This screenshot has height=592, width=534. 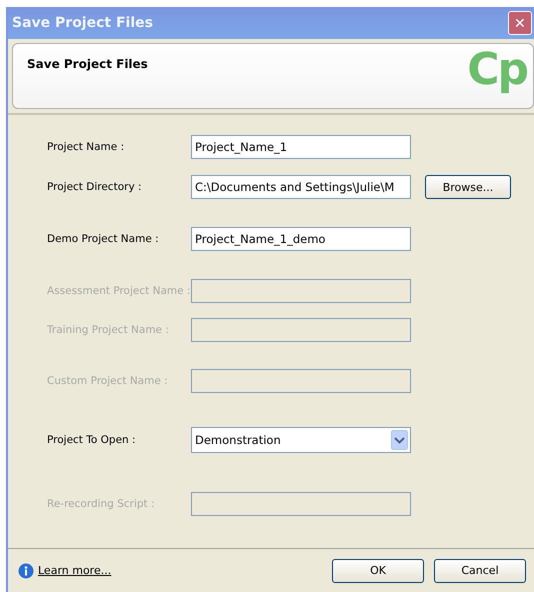 I want to click on field-label: Project Name :, so click(x=86, y=147).